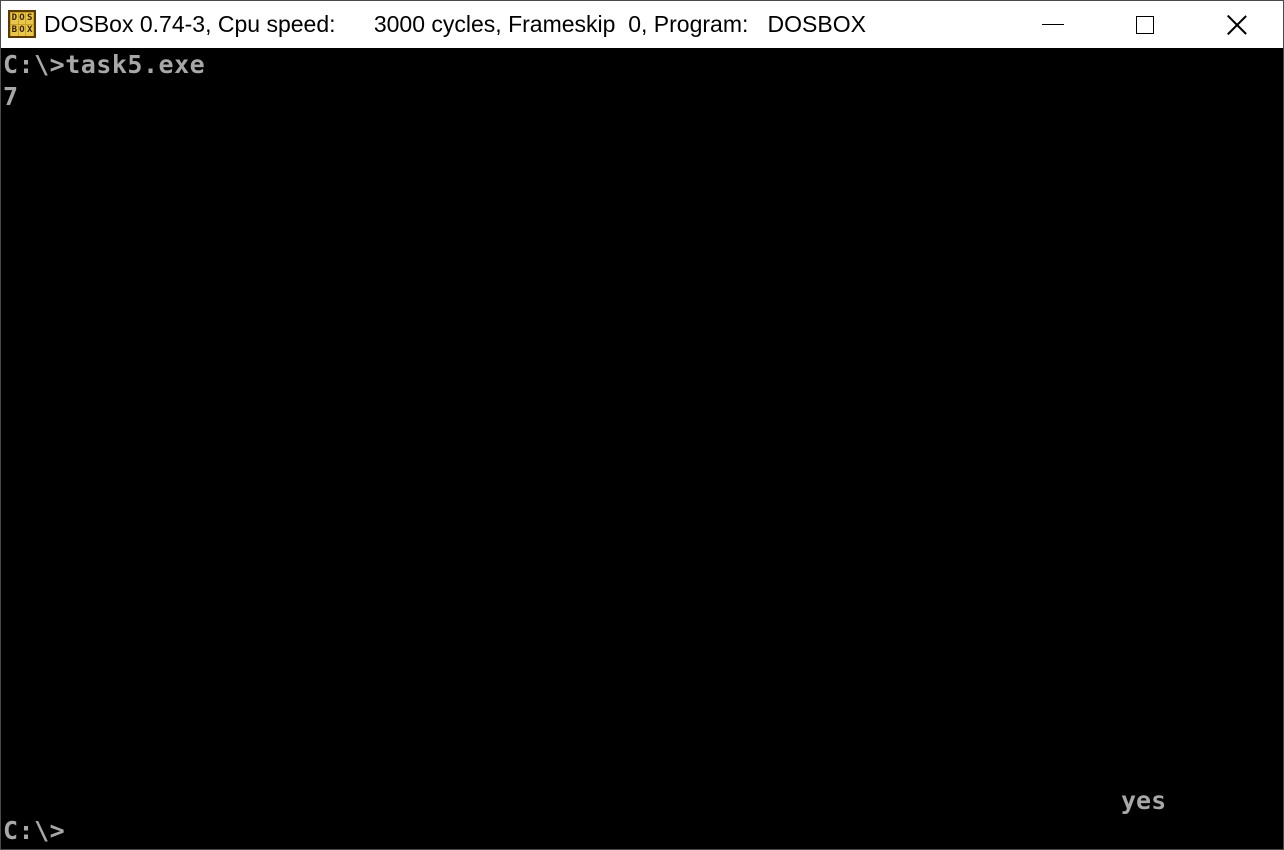 This screenshot has width=1284, height=850. I want to click on icon-letter: S, so click(29, 18).